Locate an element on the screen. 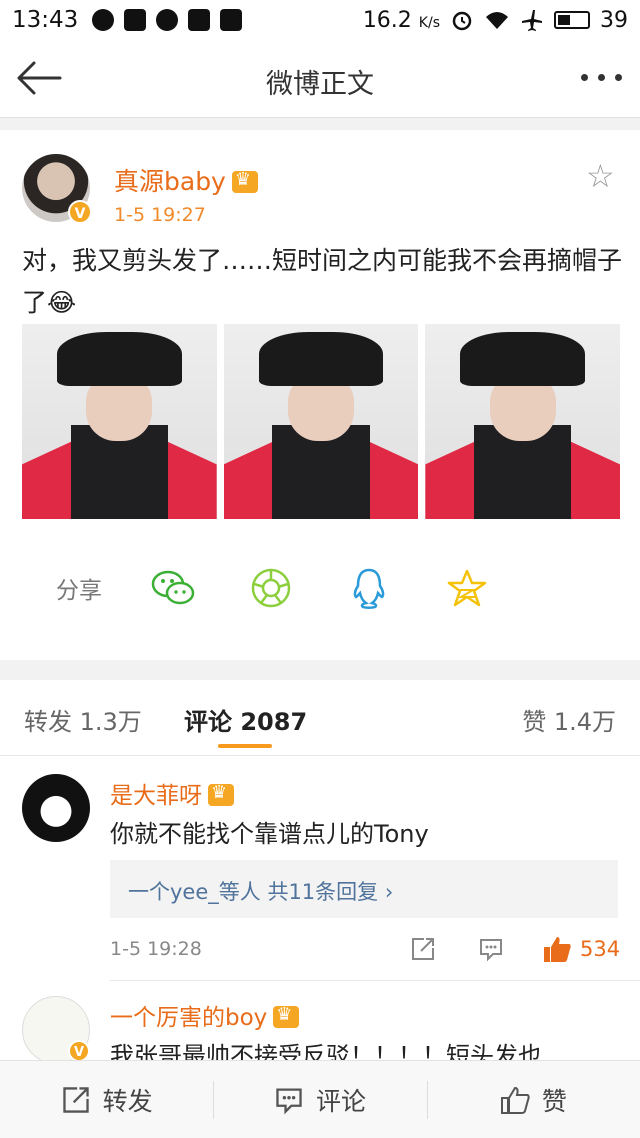 This screenshot has height=1138, width=640. wifi-icon is located at coordinates (497, 20).